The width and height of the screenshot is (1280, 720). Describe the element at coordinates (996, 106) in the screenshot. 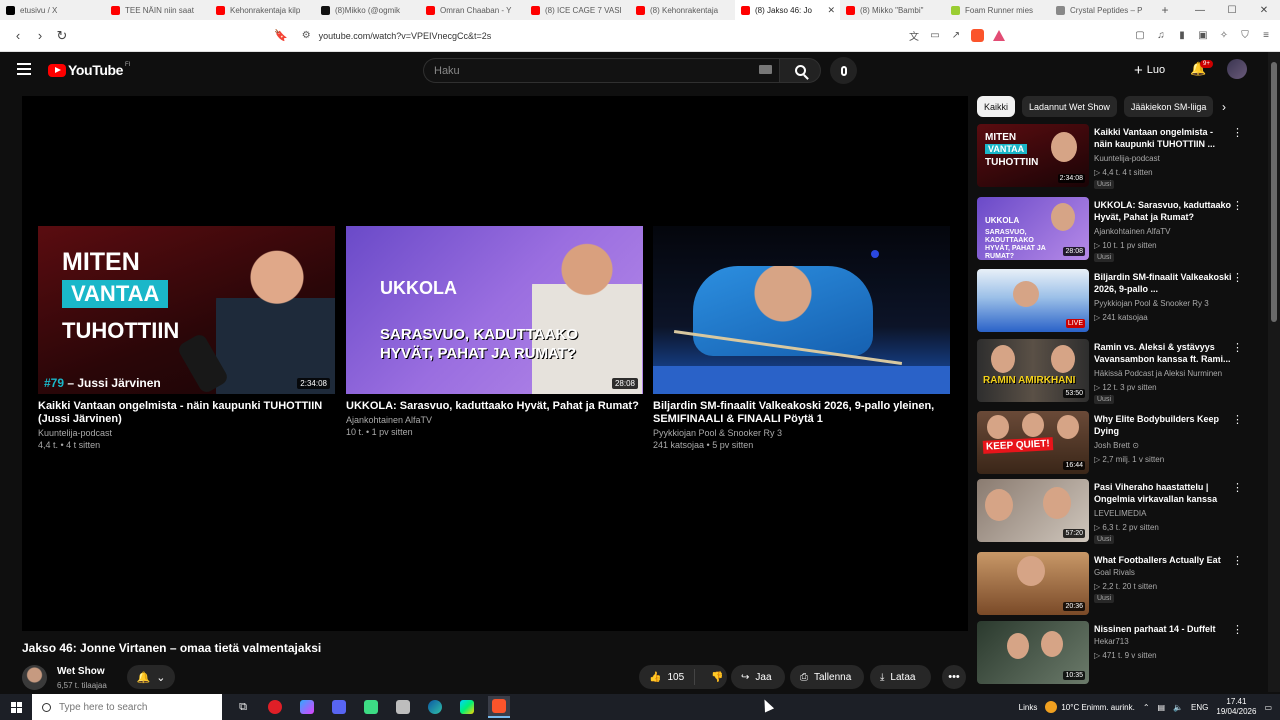

I see `filter-chip: Kaikki` at that location.